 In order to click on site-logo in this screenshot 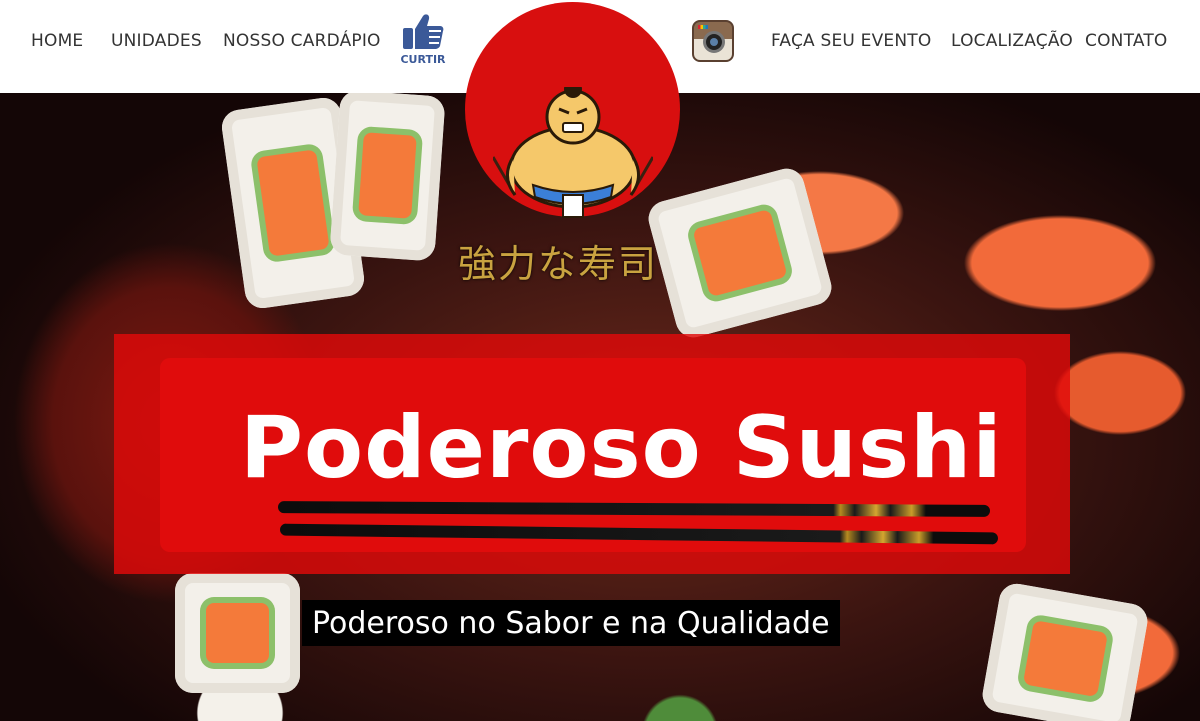, I will do `click(572, 110)`.